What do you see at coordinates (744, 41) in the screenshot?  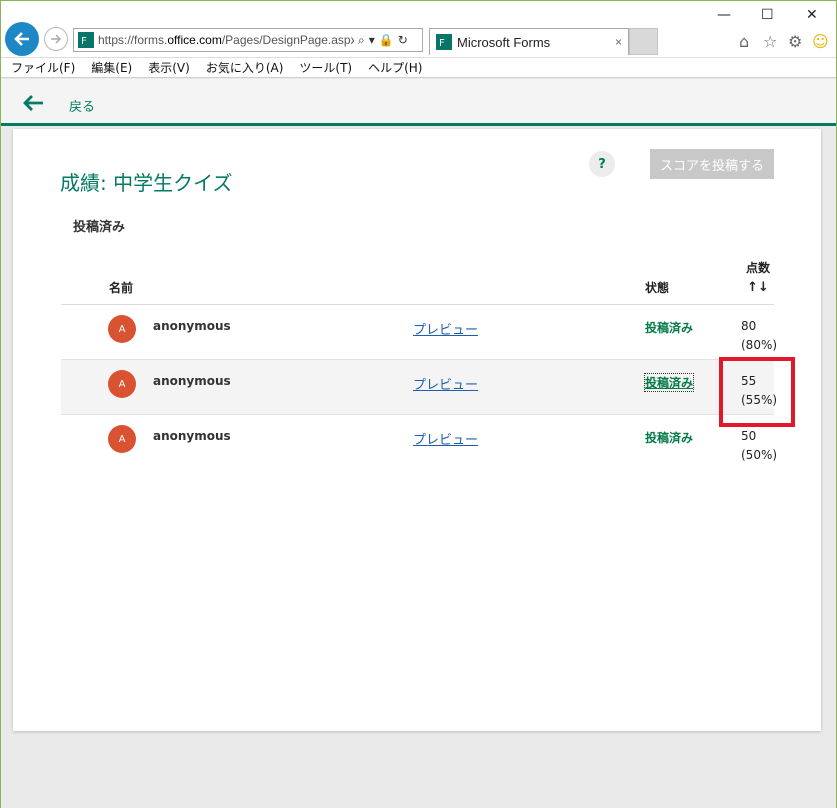 I see `home-icon: ⌂` at bounding box center [744, 41].